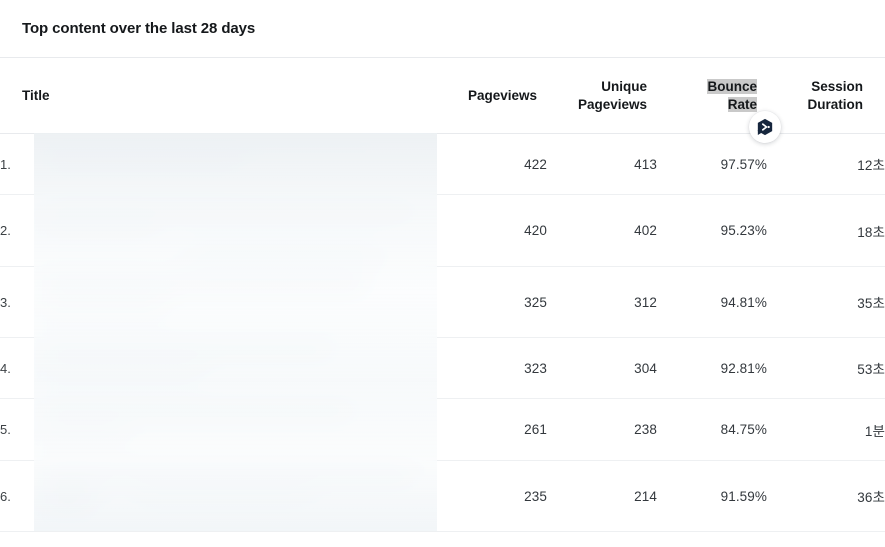  I want to click on hexagon-chevron-icon, so click(765, 127).